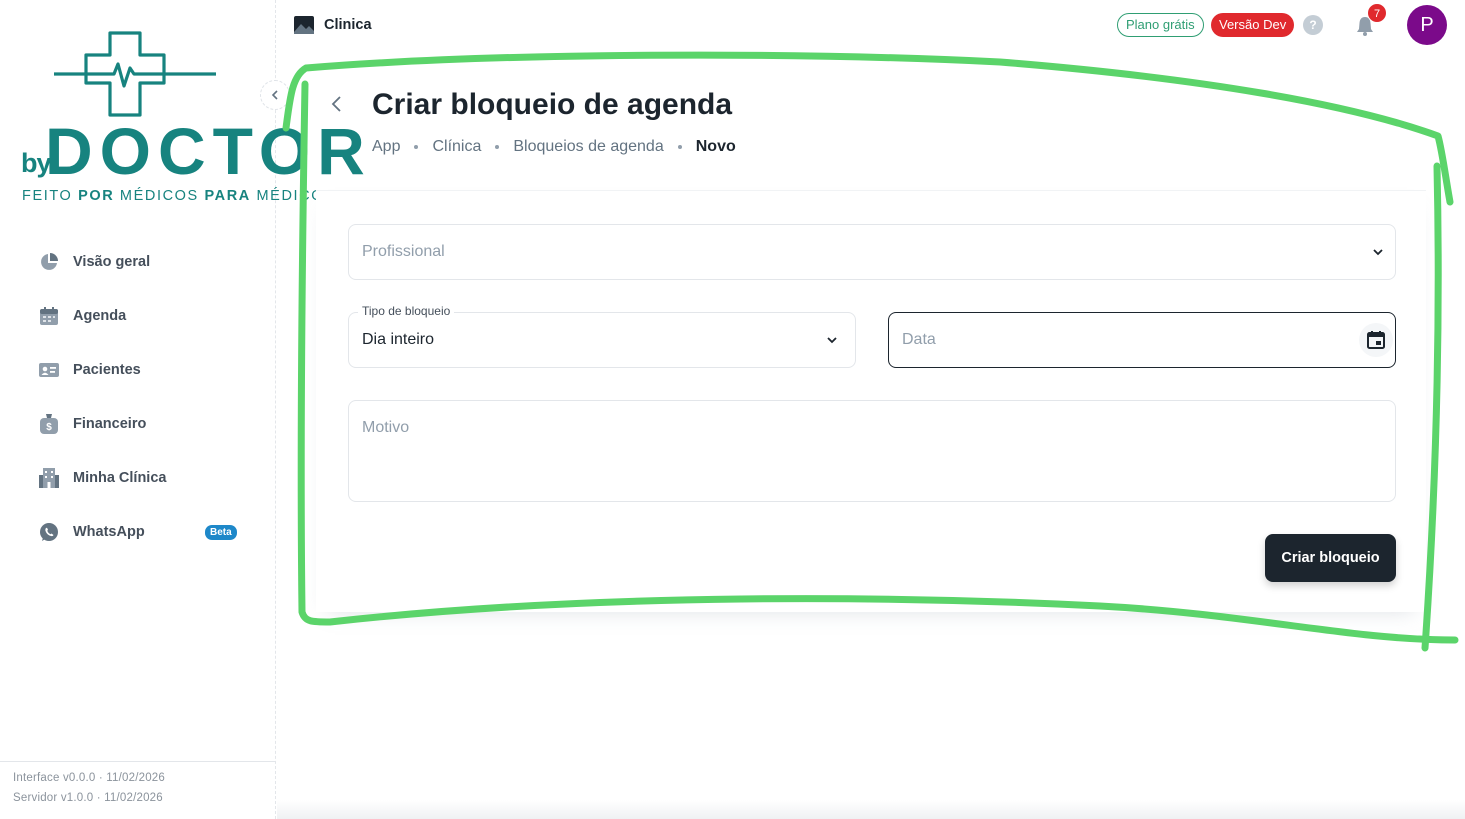 The height and width of the screenshot is (819, 1465). I want to click on help-icon: ?, so click(1313, 25).